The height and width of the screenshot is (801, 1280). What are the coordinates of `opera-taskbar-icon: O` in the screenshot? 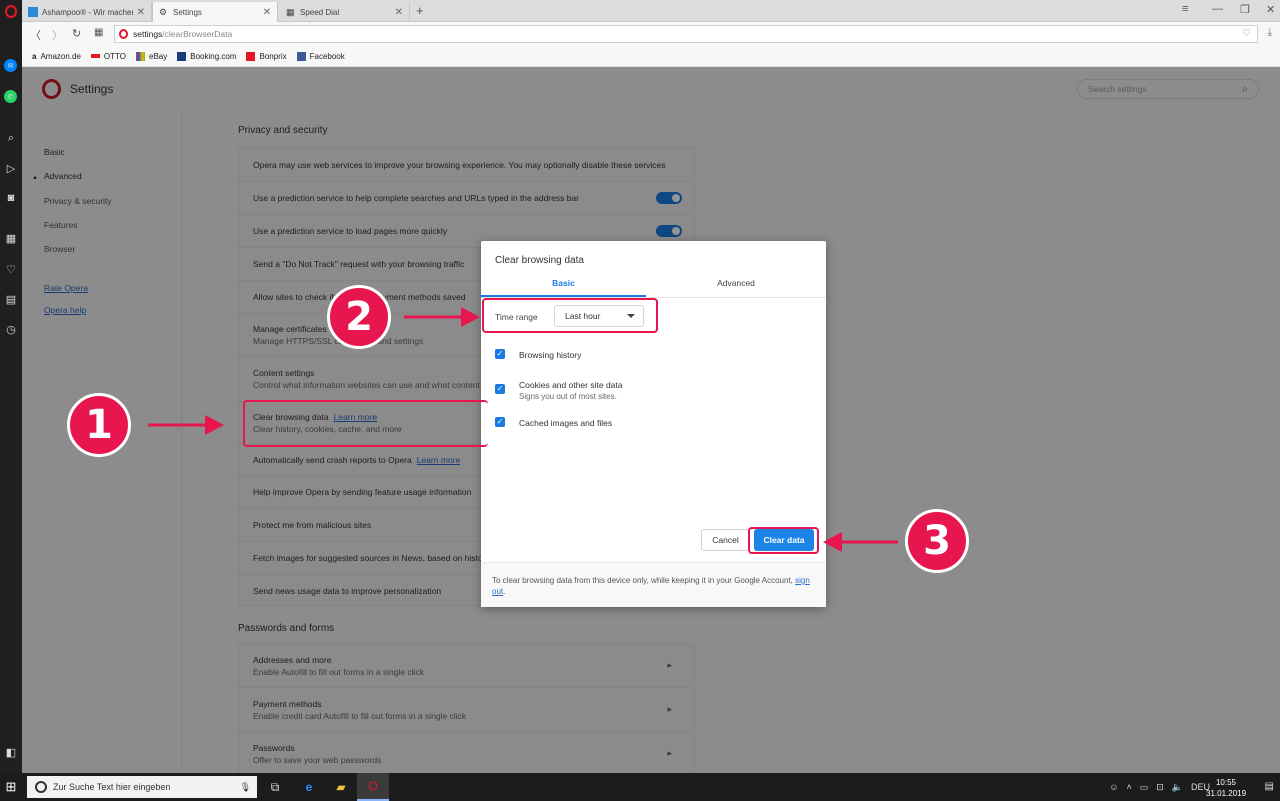 It's located at (373, 787).